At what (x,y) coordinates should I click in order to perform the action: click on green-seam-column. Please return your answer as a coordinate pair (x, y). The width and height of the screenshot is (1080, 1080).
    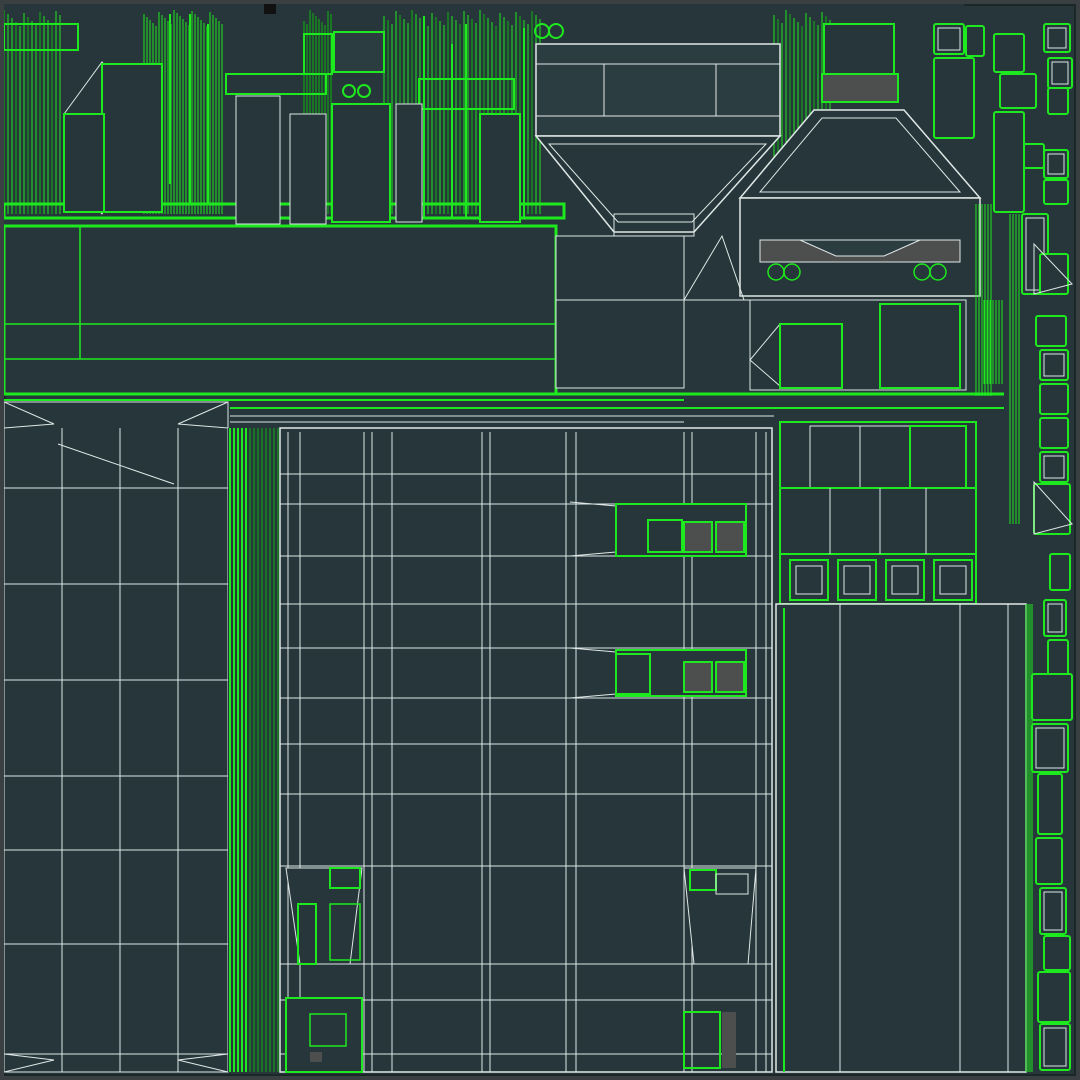
    Looking at the image, I should click on (254, 750).